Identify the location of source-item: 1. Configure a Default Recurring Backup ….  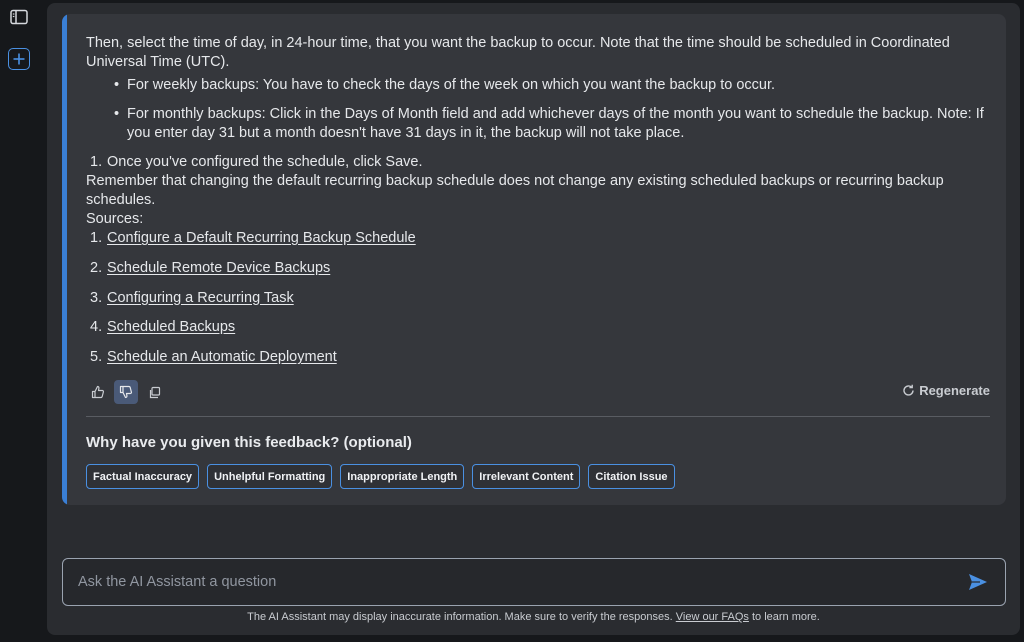
(538, 238).